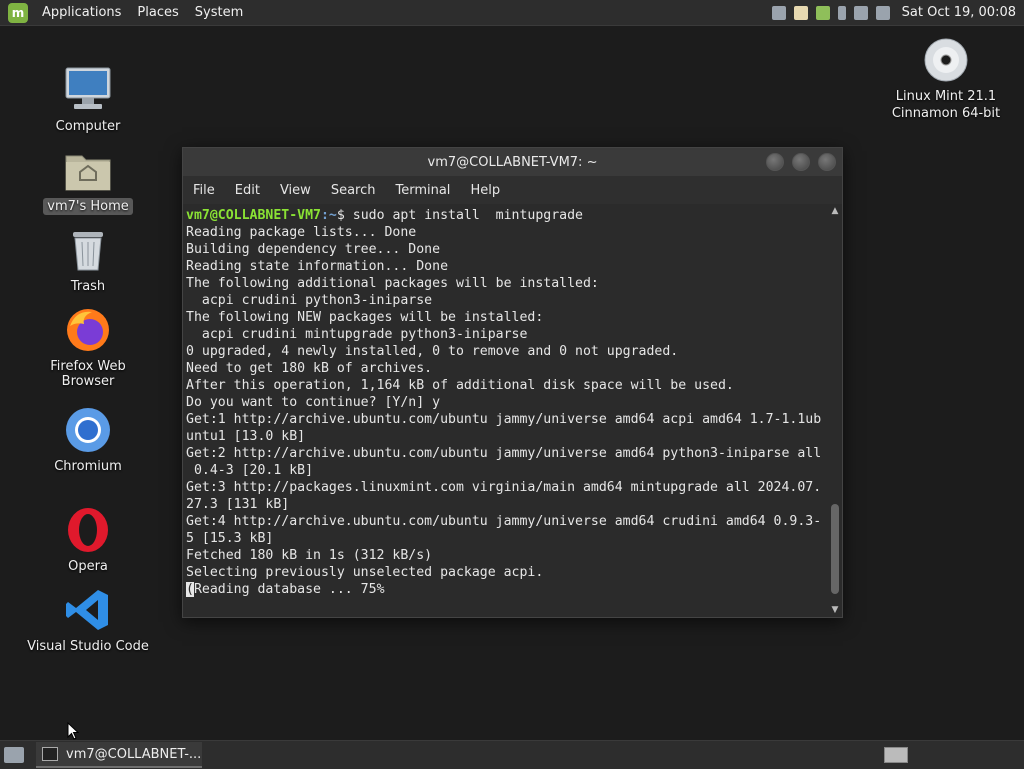 The height and width of the screenshot is (769, 1024). I want to click on desktop-label: Firefox Web Browser, so click(88, 374).